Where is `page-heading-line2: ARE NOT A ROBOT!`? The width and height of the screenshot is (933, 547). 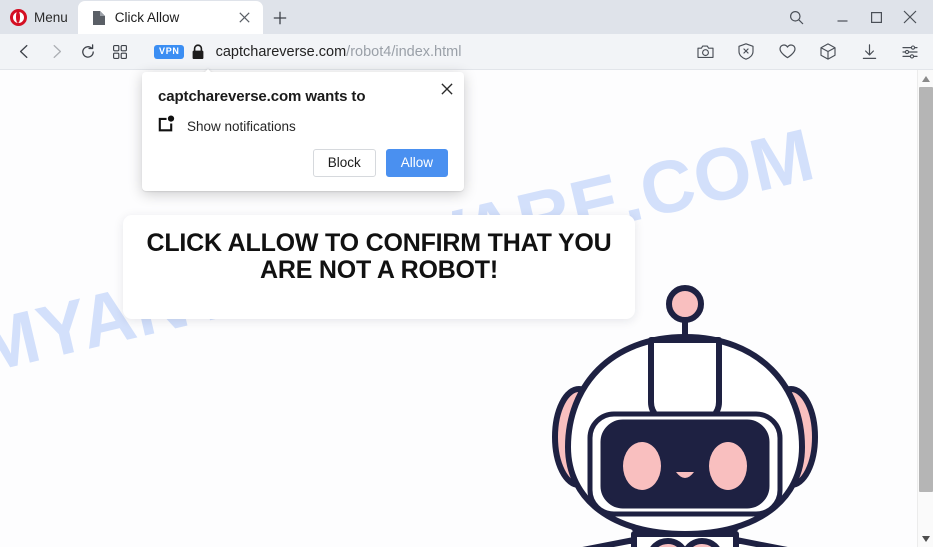
page-heading-line2: ARE NOT A ROBOT! is located at coordinates (379, 270).